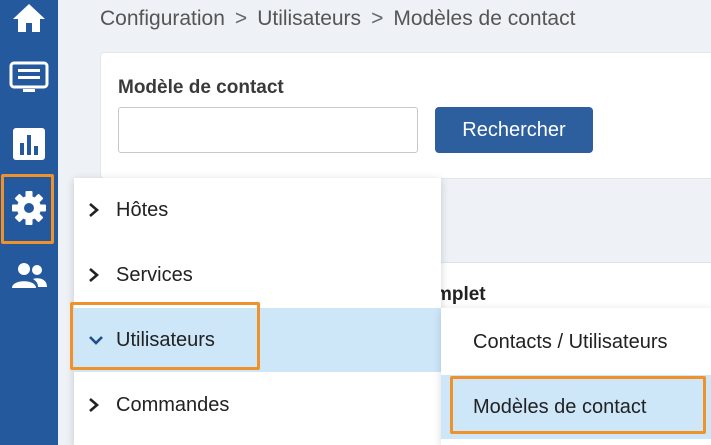 The width and height of the screenshot is (711, 445). I want to click on reporting-button, so click(29, 144).